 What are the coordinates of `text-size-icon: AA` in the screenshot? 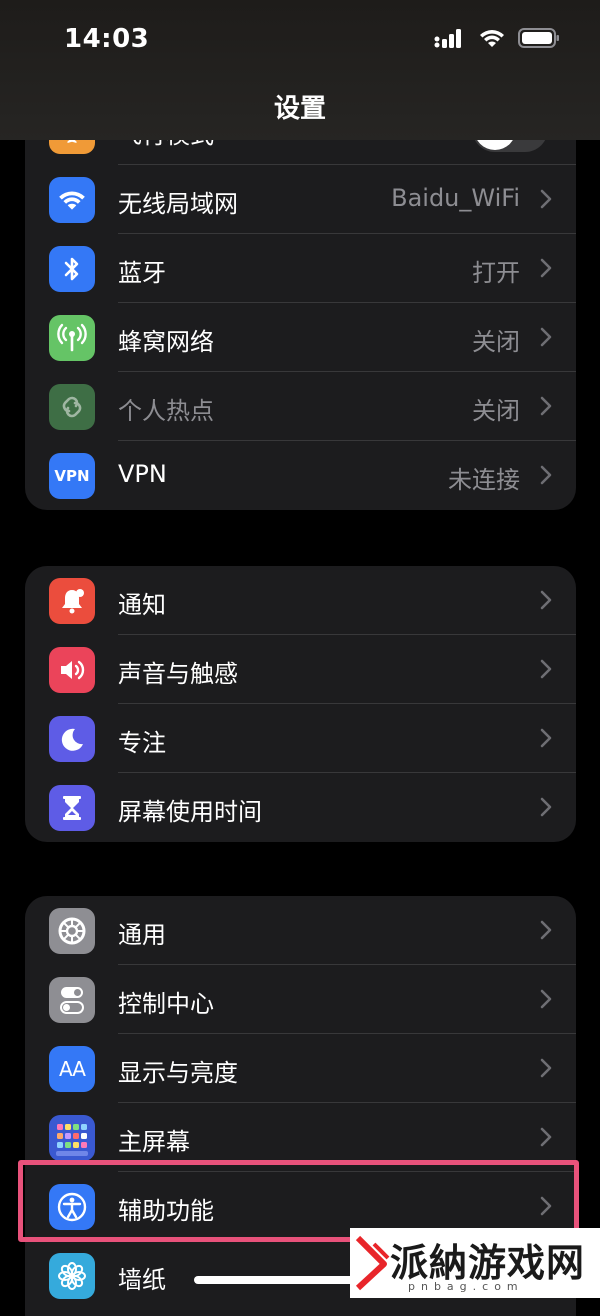 It's located at (72, 1069).